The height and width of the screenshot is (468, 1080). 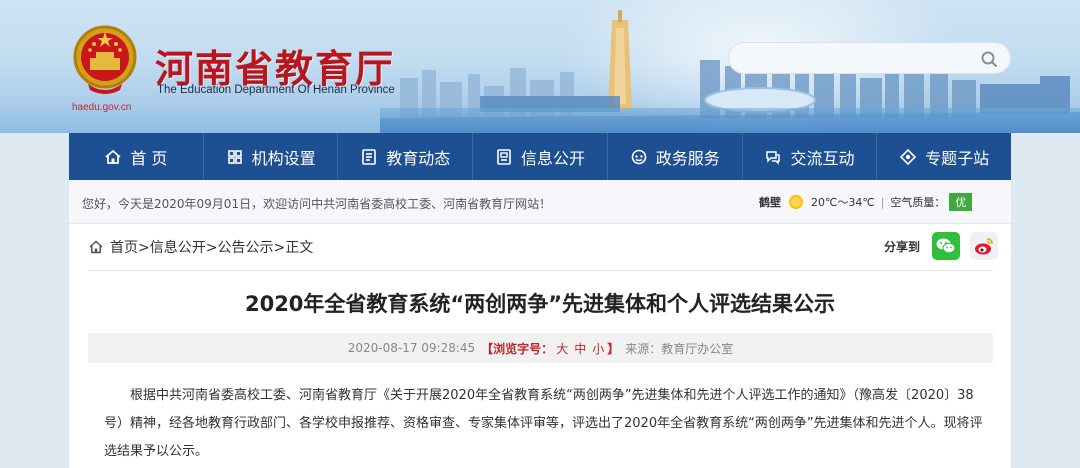 I want to click on service-icon, so click(x=639, y=156).